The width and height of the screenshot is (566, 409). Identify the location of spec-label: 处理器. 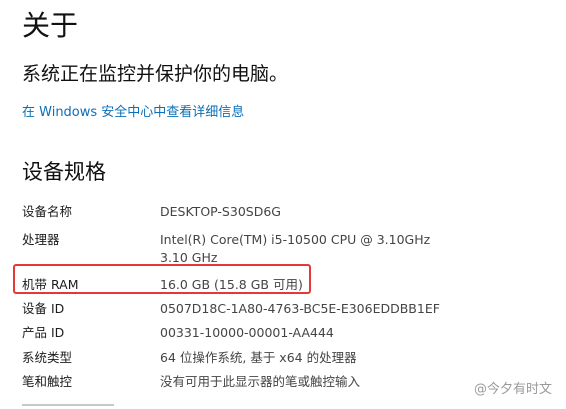
(41, 239).